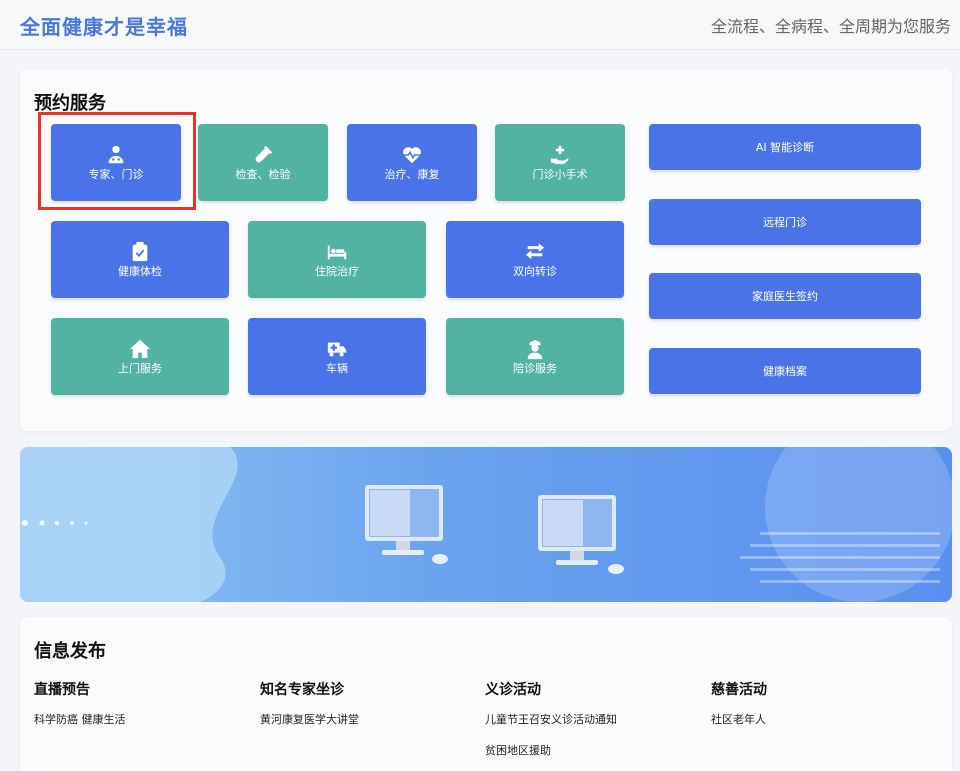 Image resolution: width=960 pixels, height=771 pixels. What do you see at coordinates (518, 750) in the screenshot?
I see `info-link: 贫困地区援助` at bounding box center [518, 750].